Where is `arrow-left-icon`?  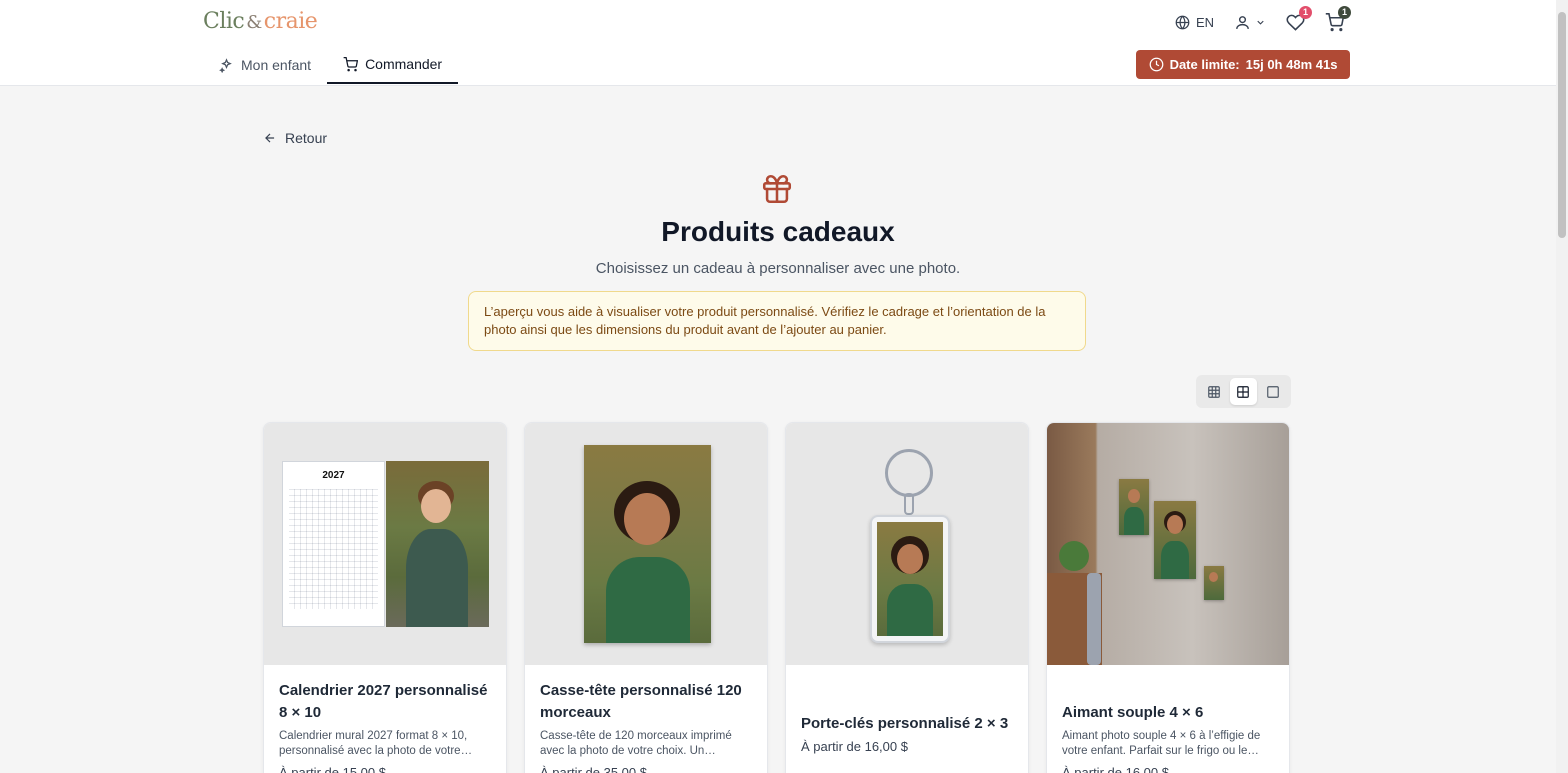 arrow-left-icon is located at coordinates (270, 138).